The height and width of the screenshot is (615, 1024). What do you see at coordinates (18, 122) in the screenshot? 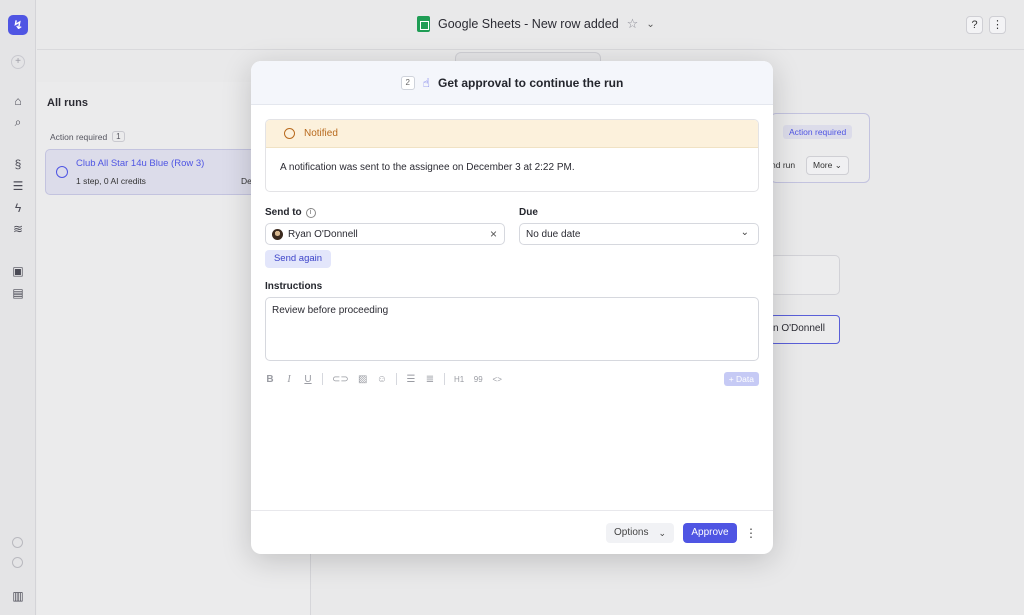
I see `search-icon: ⌕` at bounding box center [18, 122].